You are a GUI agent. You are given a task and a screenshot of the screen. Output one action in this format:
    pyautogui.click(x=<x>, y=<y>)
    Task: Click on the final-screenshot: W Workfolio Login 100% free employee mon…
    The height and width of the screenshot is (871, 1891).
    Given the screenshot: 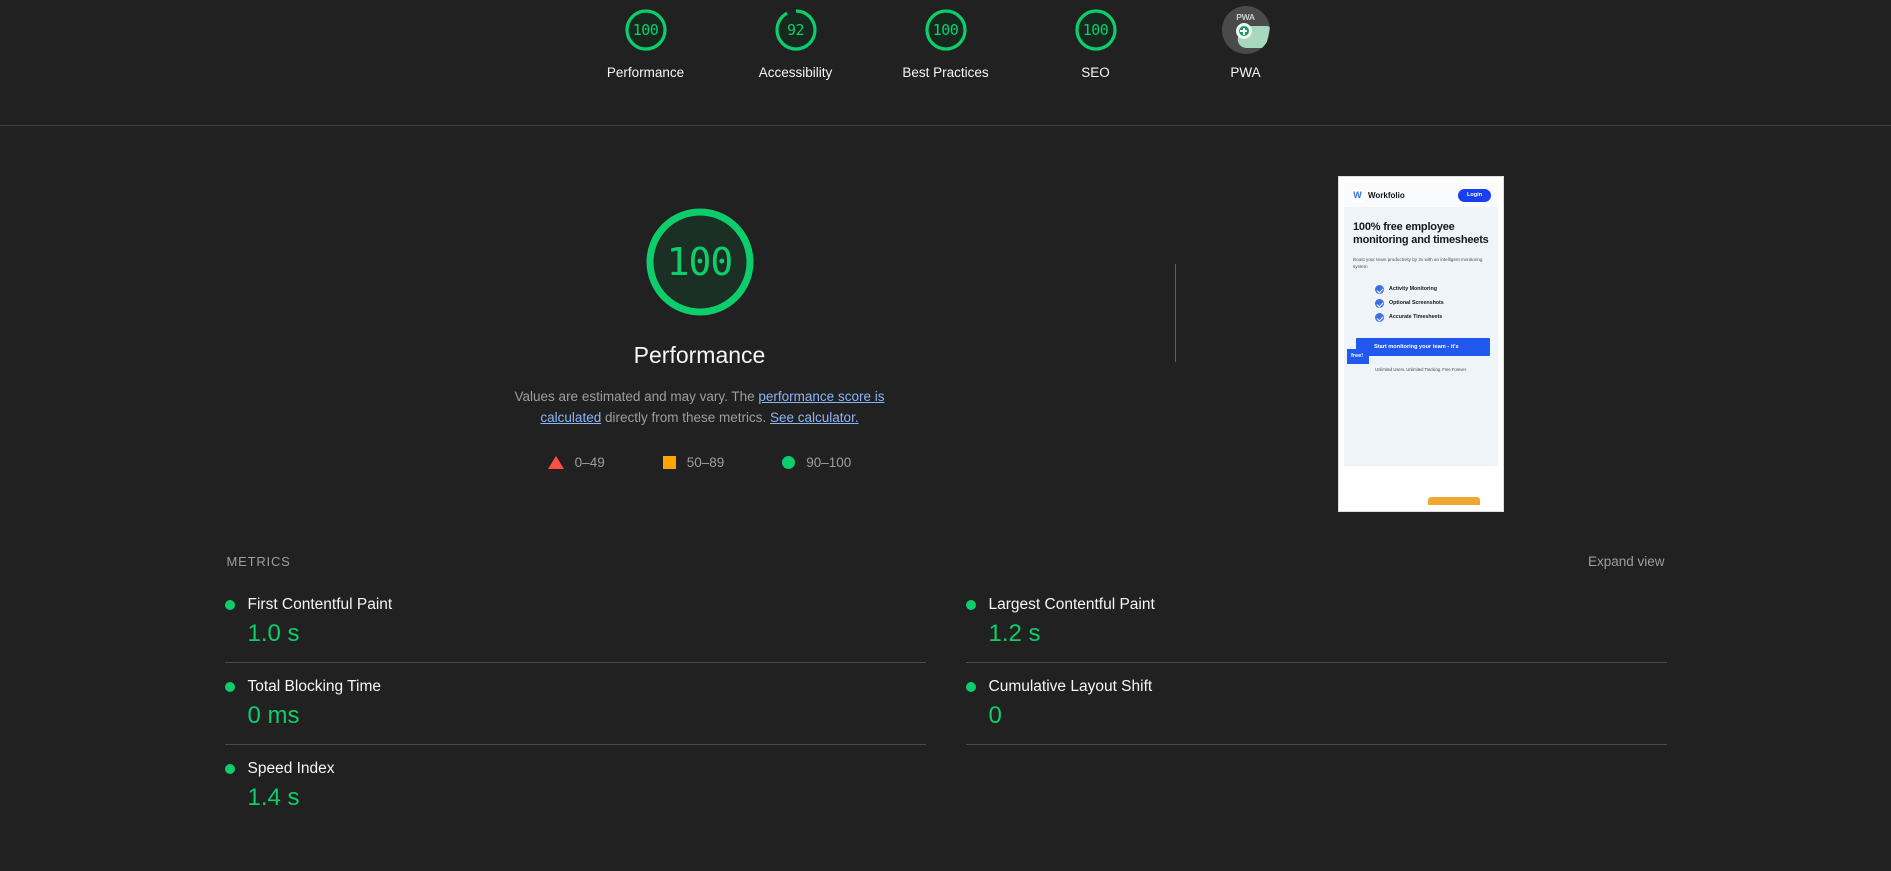 What is the action you would take?
    pyautogui.click(x=1421, y=344)
    